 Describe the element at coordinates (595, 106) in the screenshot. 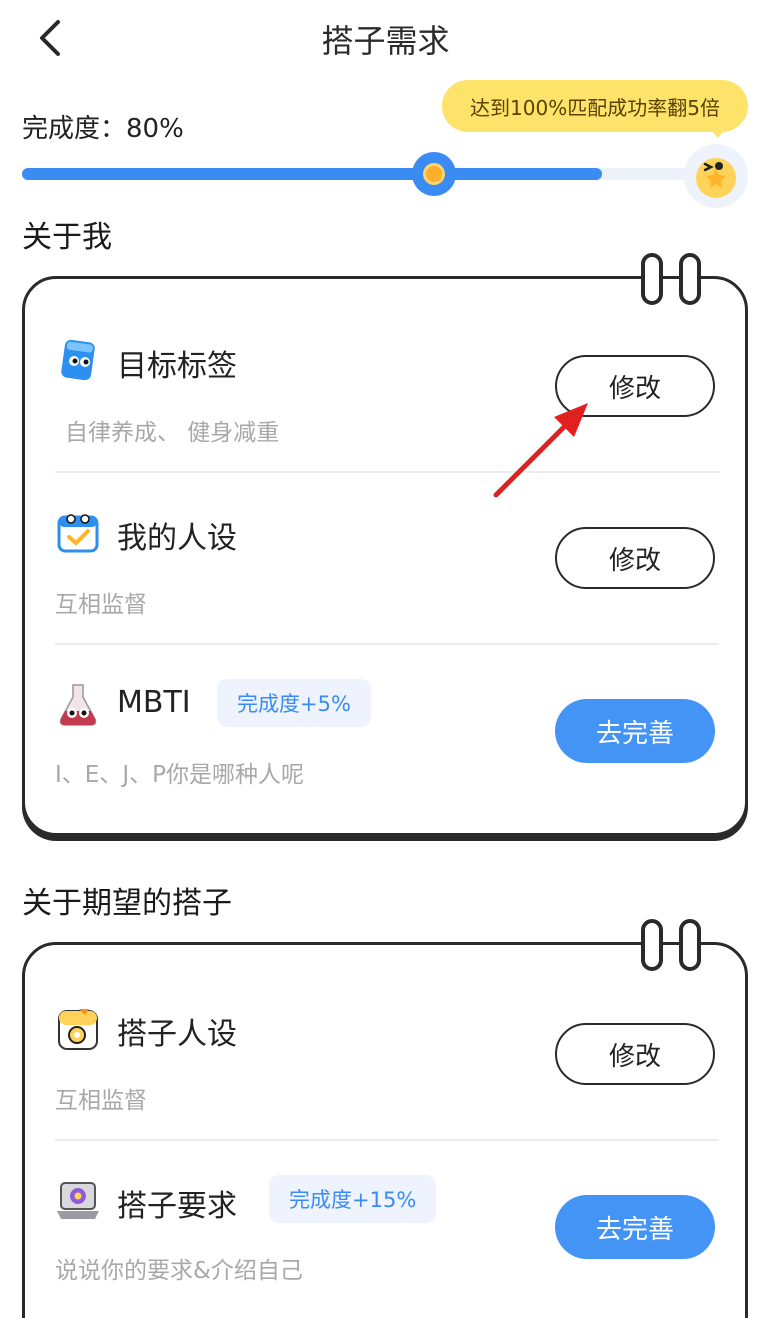

I see `completion-tip-bubble: 达到100%匹配成功率翻5倍` at that location.